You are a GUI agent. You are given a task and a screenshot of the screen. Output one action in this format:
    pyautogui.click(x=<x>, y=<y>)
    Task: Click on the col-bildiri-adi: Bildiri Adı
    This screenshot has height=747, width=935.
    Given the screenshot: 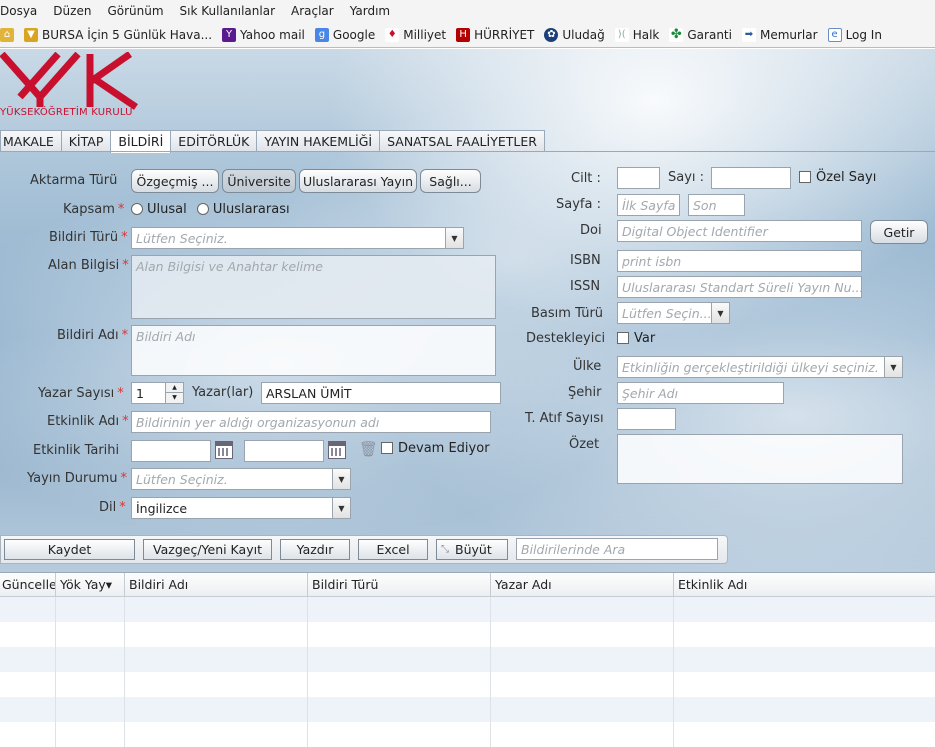 What is the action you would take?
    pyautogui.click(x=216, y=585)
    